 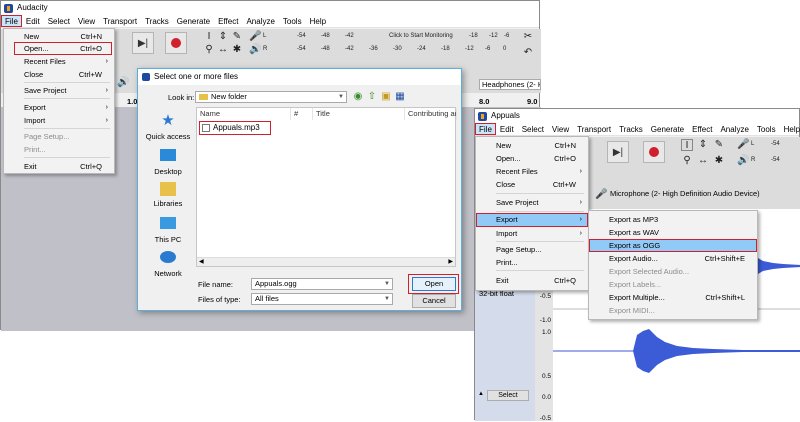 What do you see at coordinates (201, 261) in the screenshot?
I see `scroll-left-icon: ◀` at bounding box center [201, 261].